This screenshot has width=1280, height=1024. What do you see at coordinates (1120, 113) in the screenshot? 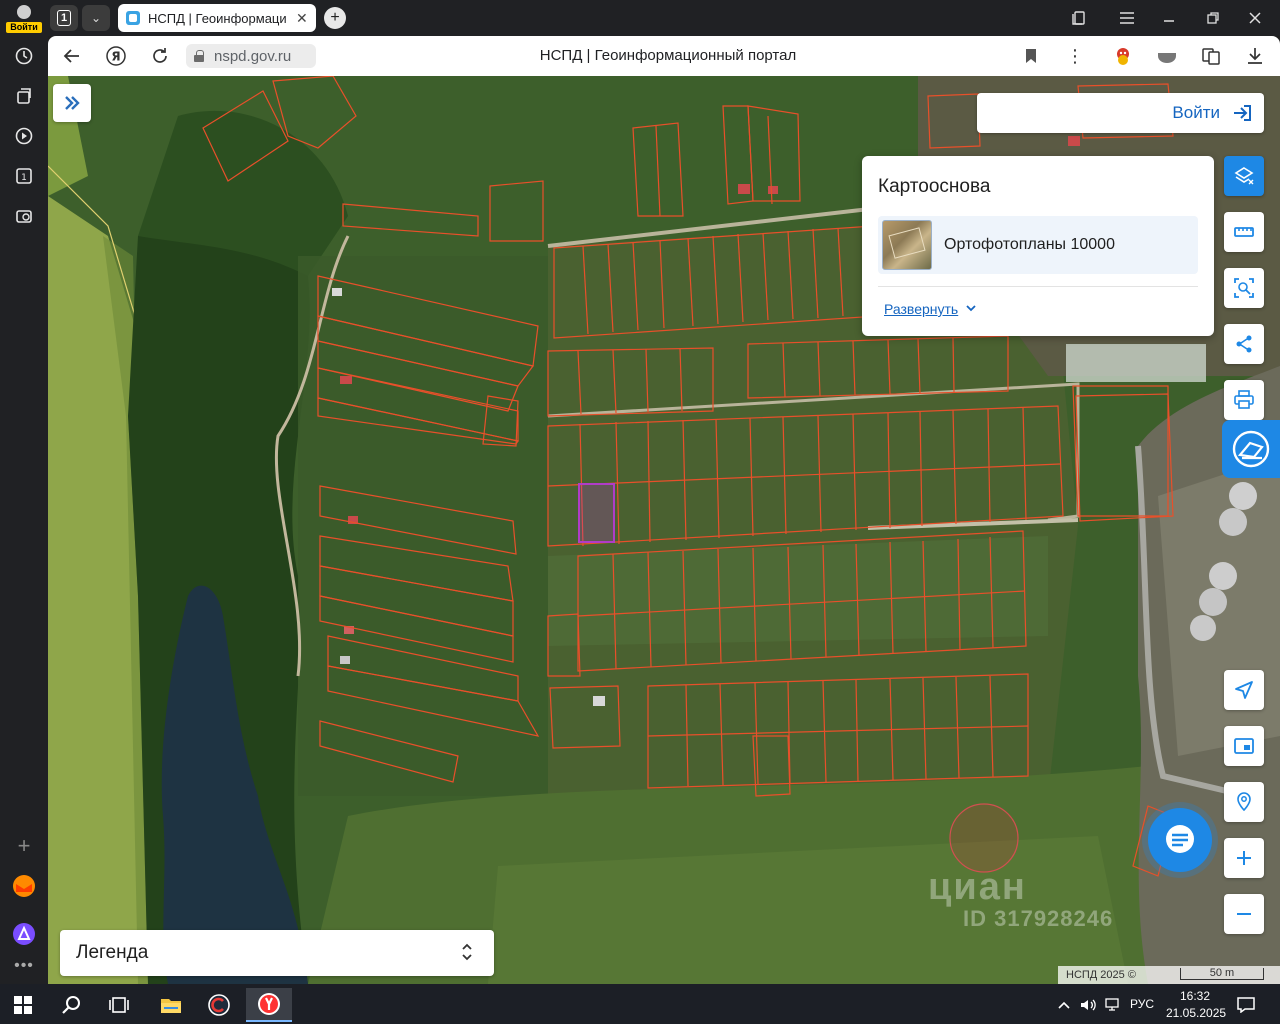
I see `login-button: Войти` at bounding box center [1120, 113].